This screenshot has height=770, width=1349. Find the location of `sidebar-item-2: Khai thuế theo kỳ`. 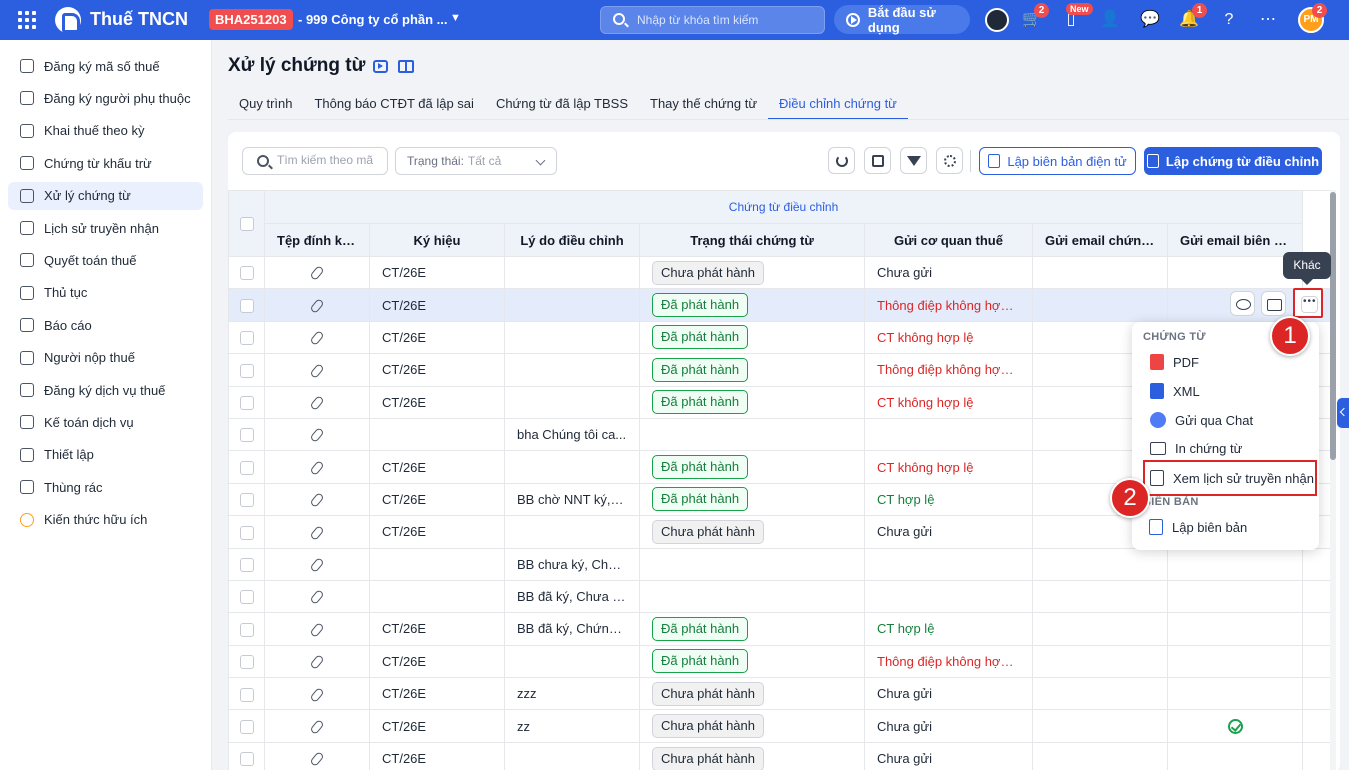

sidebar-item-2: Khai thuế theo kỳ is located at coordinates (105, 131).